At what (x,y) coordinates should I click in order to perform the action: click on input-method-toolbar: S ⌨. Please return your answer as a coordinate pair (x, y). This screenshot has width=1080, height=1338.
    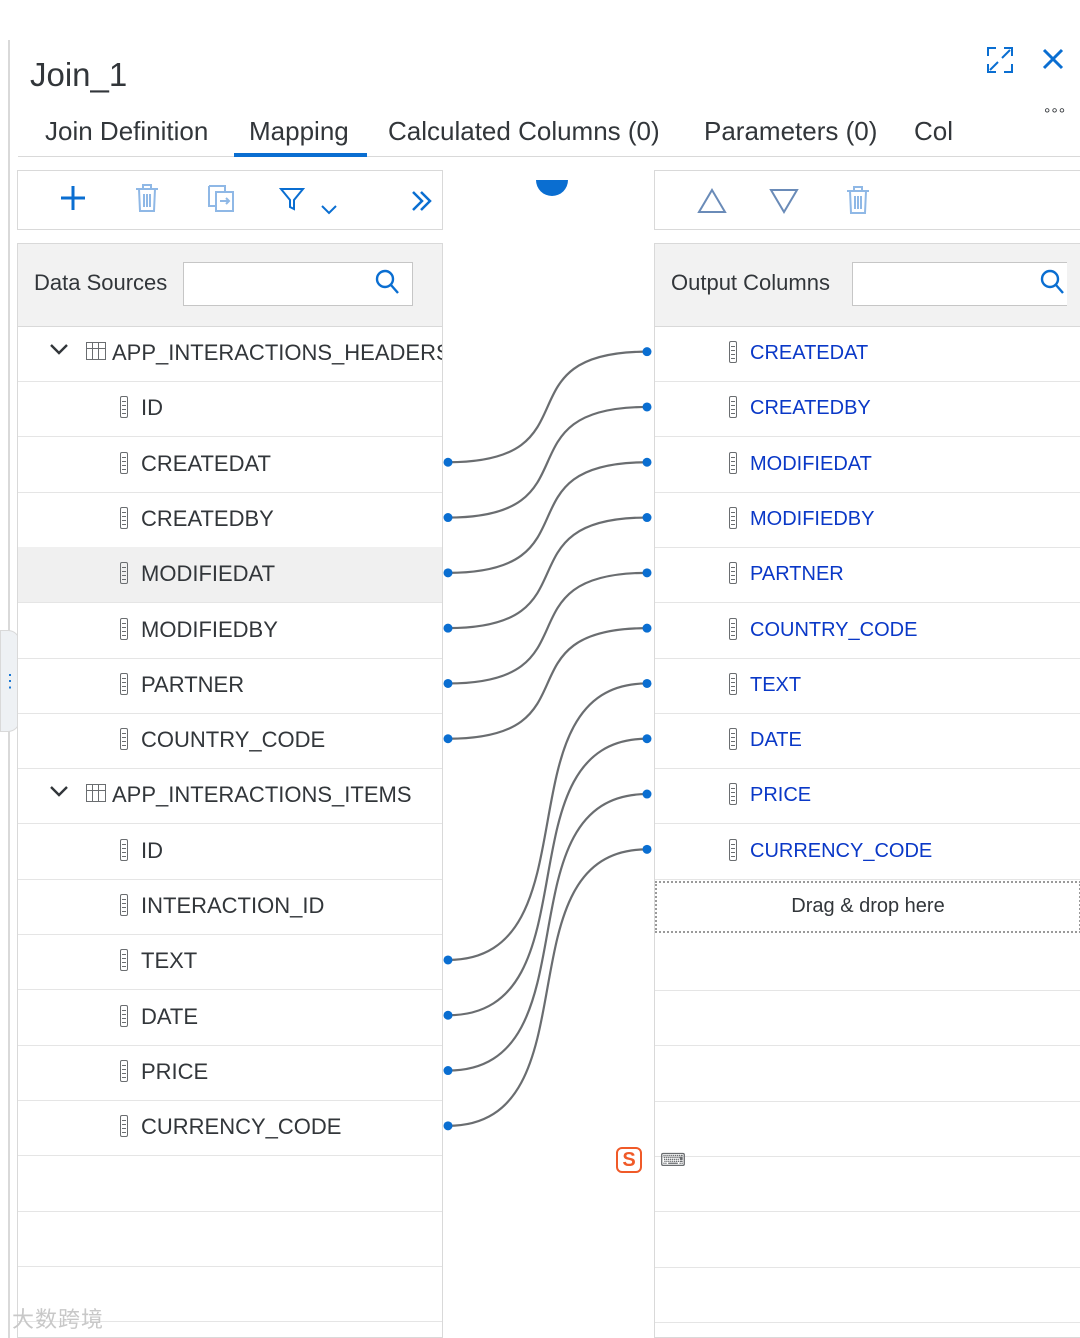
    Looking at the image, I should click on (656, 1160).